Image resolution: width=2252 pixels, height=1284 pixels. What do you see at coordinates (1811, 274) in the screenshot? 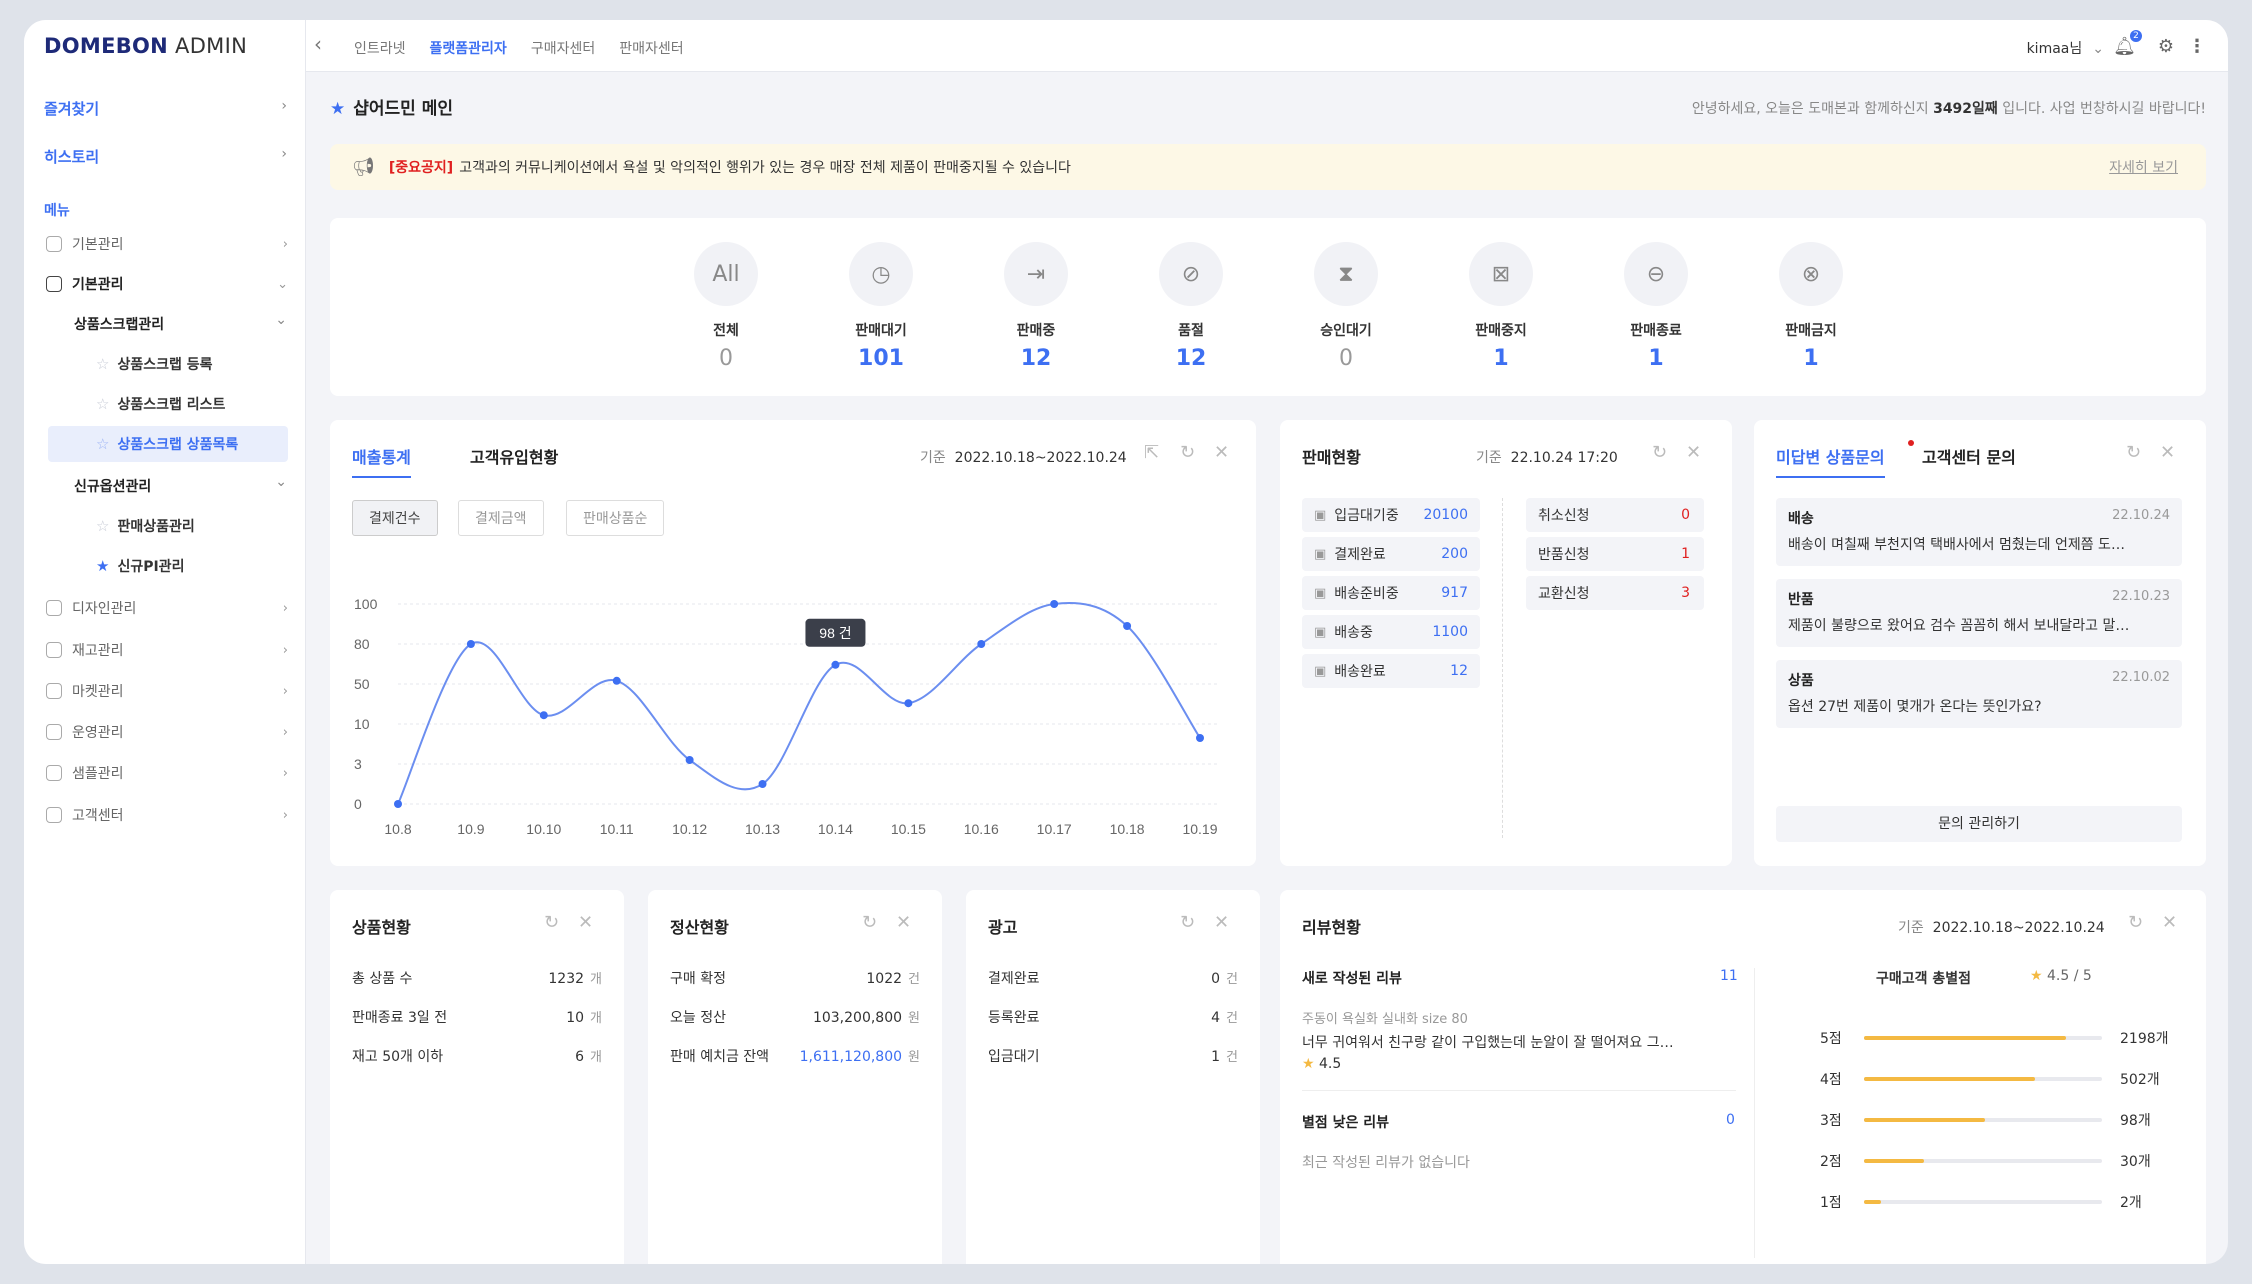
I see `x-circle-icon: ⊗` at bounding box center [1811, 274].